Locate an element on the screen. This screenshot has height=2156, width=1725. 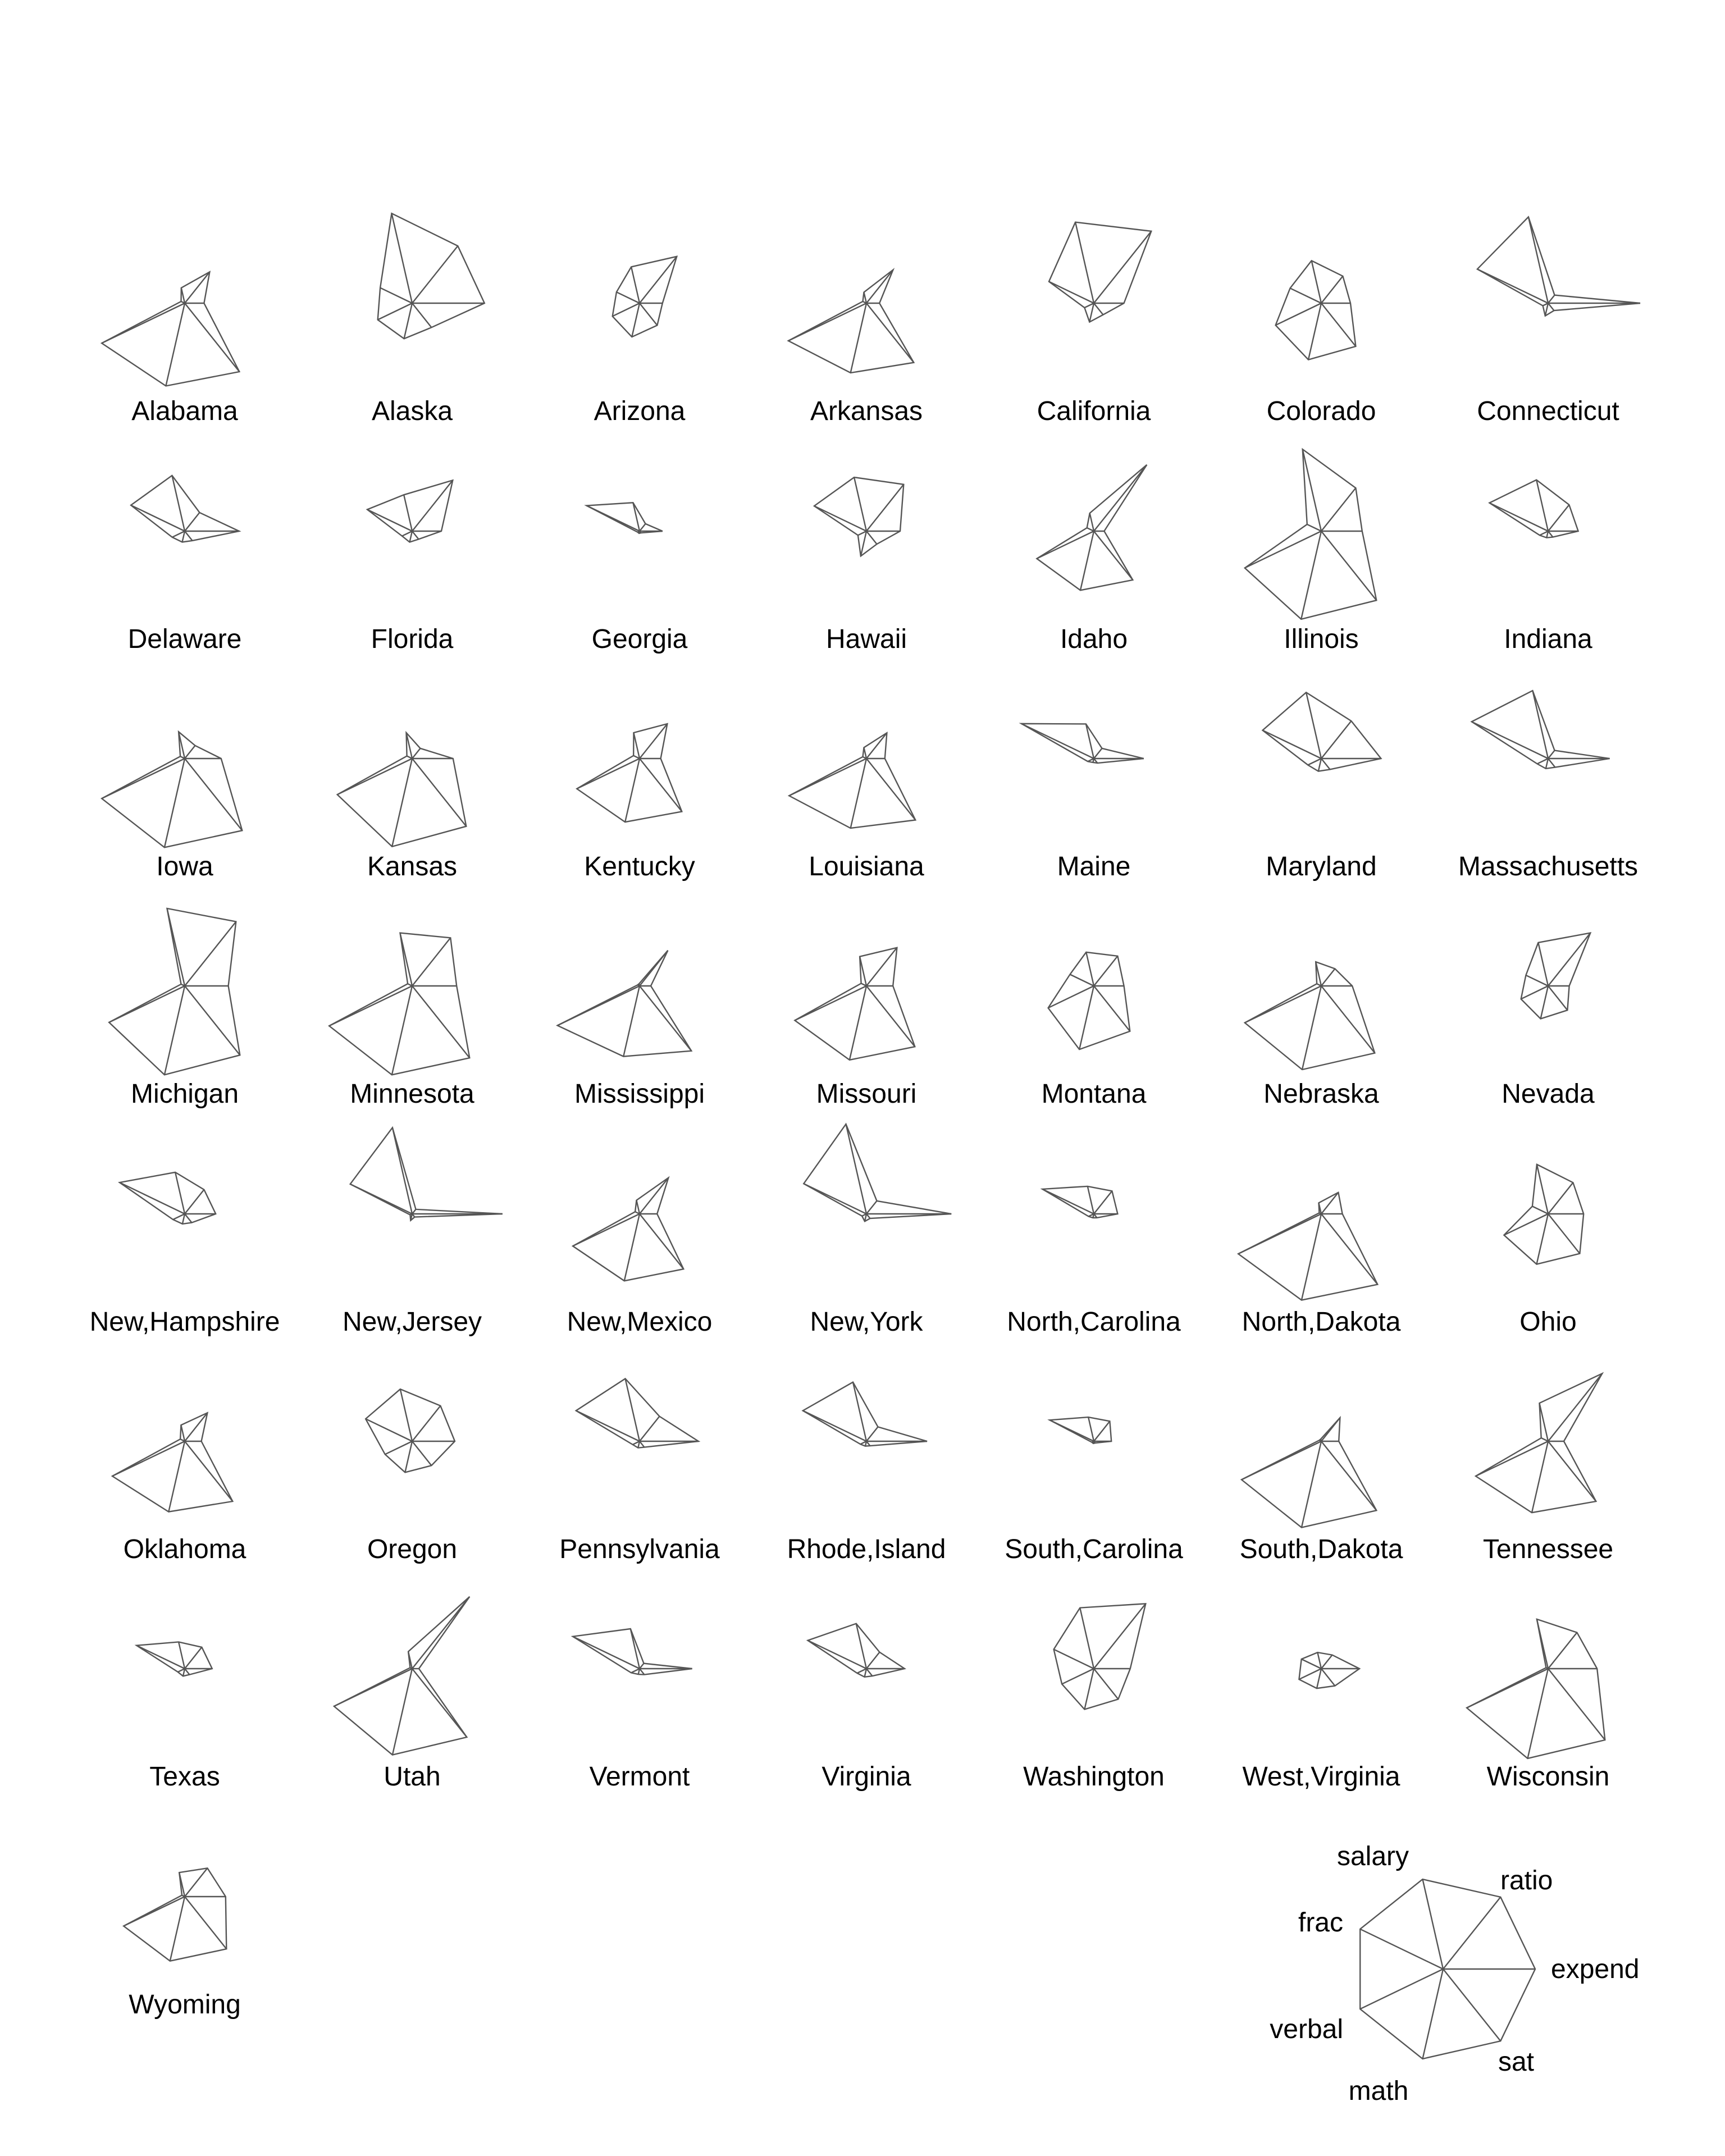
state-label: Delaware is located at coordinates (185, 639).